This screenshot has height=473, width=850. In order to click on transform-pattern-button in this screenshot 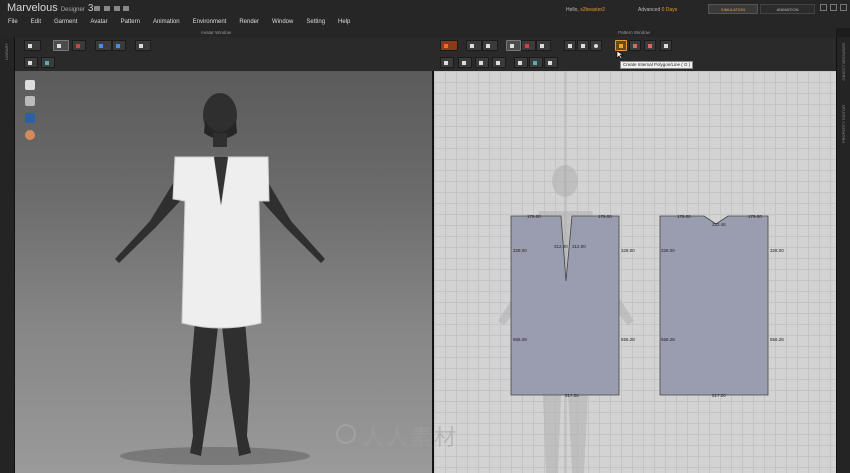, I will do `click(474, 45)`.